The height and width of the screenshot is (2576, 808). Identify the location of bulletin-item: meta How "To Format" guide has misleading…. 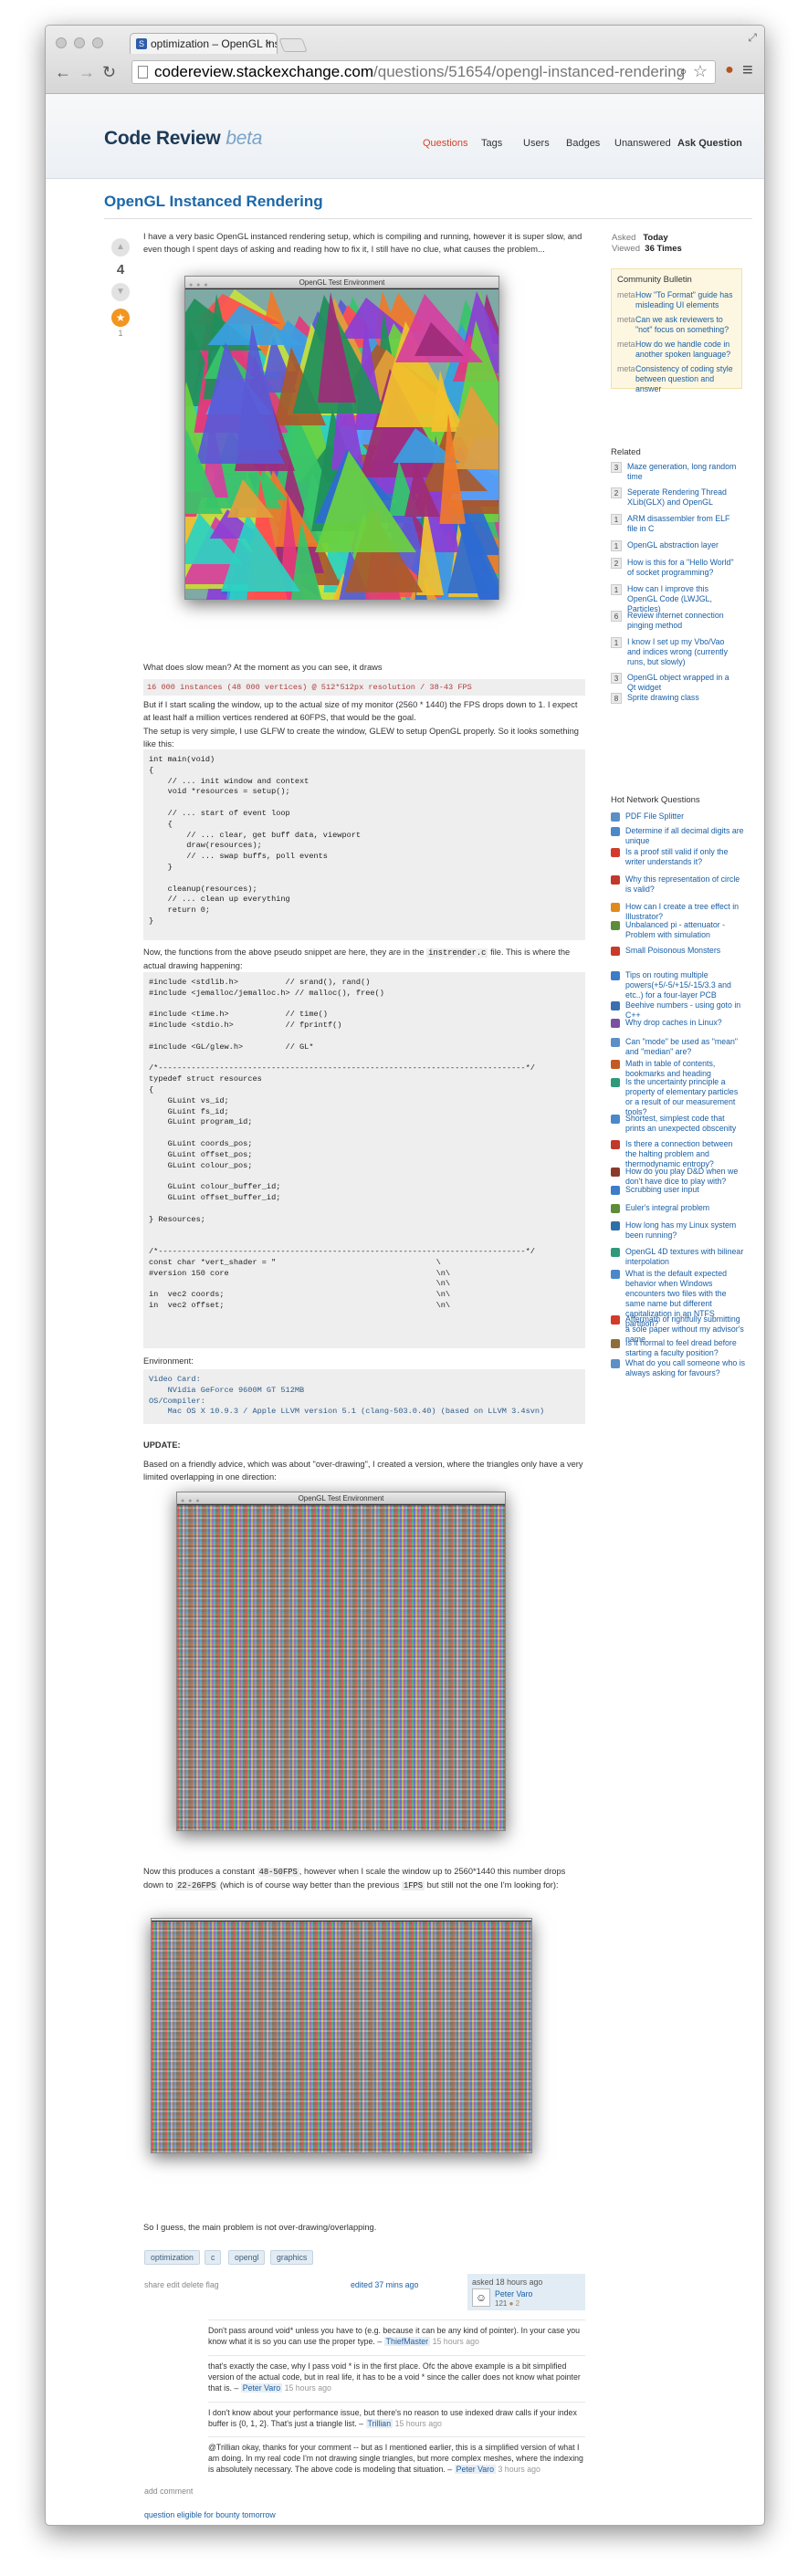
(676, 300).